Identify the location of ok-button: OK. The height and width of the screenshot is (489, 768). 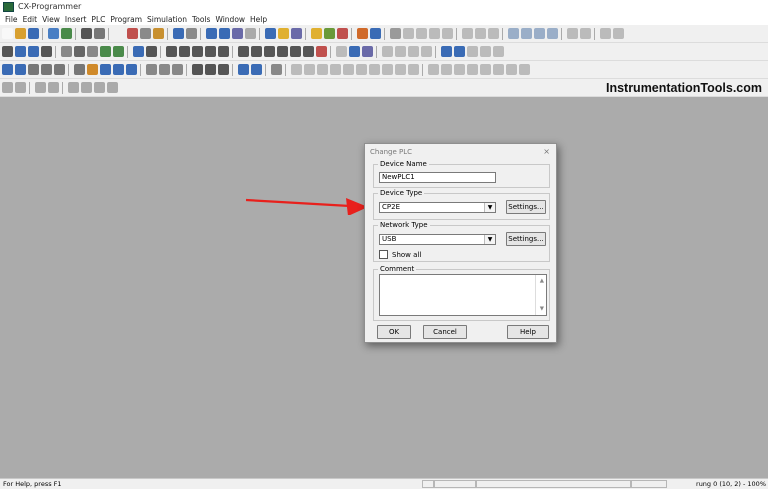
(394, 332).